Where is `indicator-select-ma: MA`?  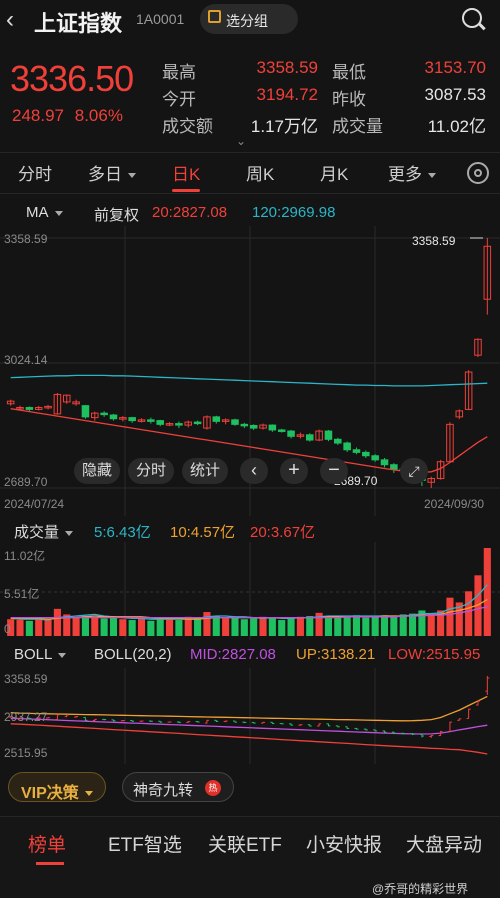 indicator-select-ma: MA is located at coordinates (44, 212).